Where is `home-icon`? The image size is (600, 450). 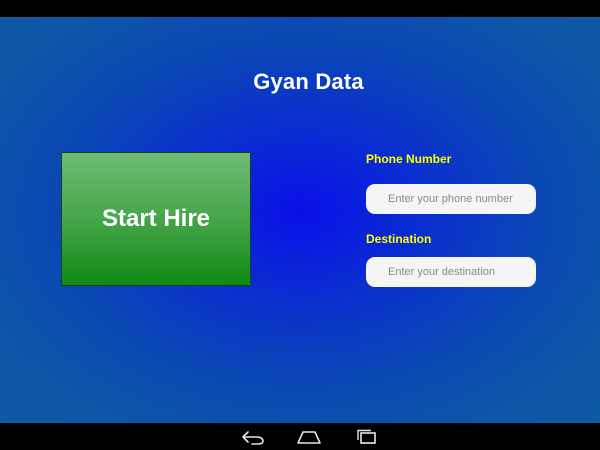 home-icon is located at coordinates (309, 437).